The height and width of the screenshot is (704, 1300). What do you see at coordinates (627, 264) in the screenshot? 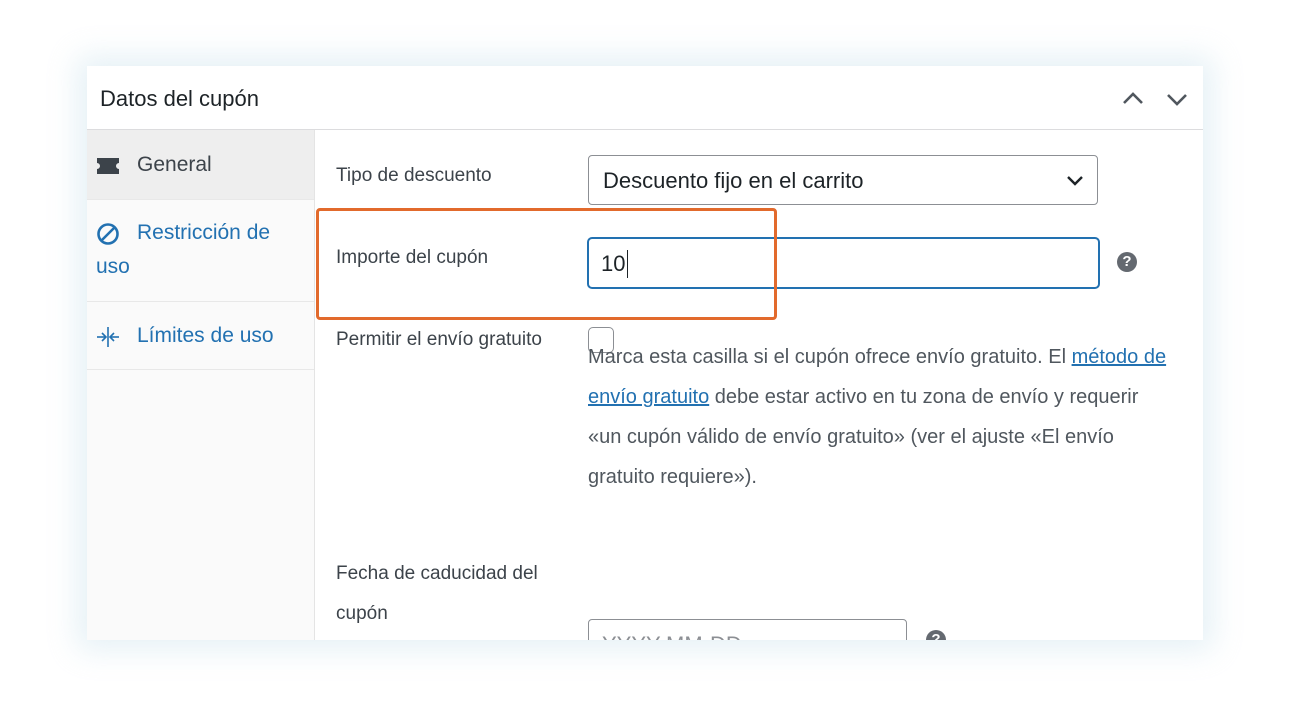
I see `text-caret` at bounding box center [627, 264].